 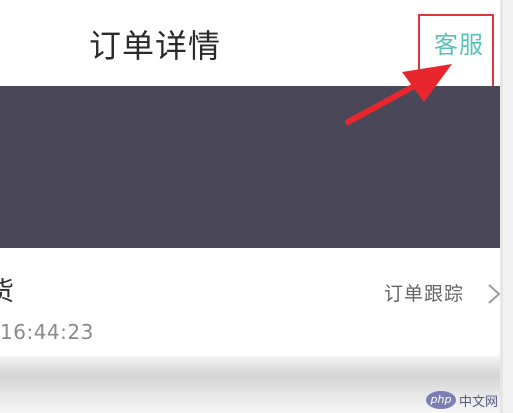 I want to click on order-tracking-link: 订单跟踪, so click(x=424, y=294).